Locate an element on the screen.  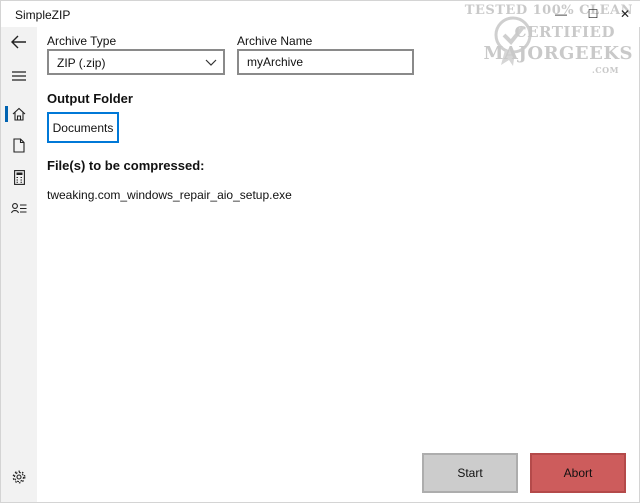
window-controls: — ☐ ✕ is located at coordinates (592, 14).